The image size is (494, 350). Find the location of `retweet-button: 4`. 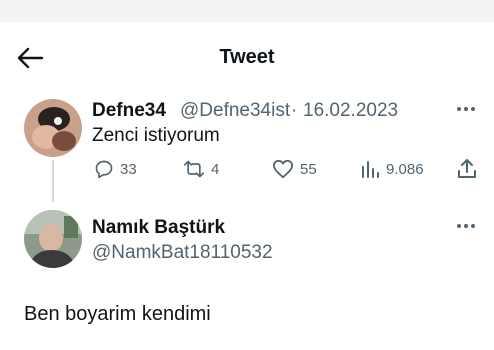

retweet-button: 4 is located at coordinates (201, 169).